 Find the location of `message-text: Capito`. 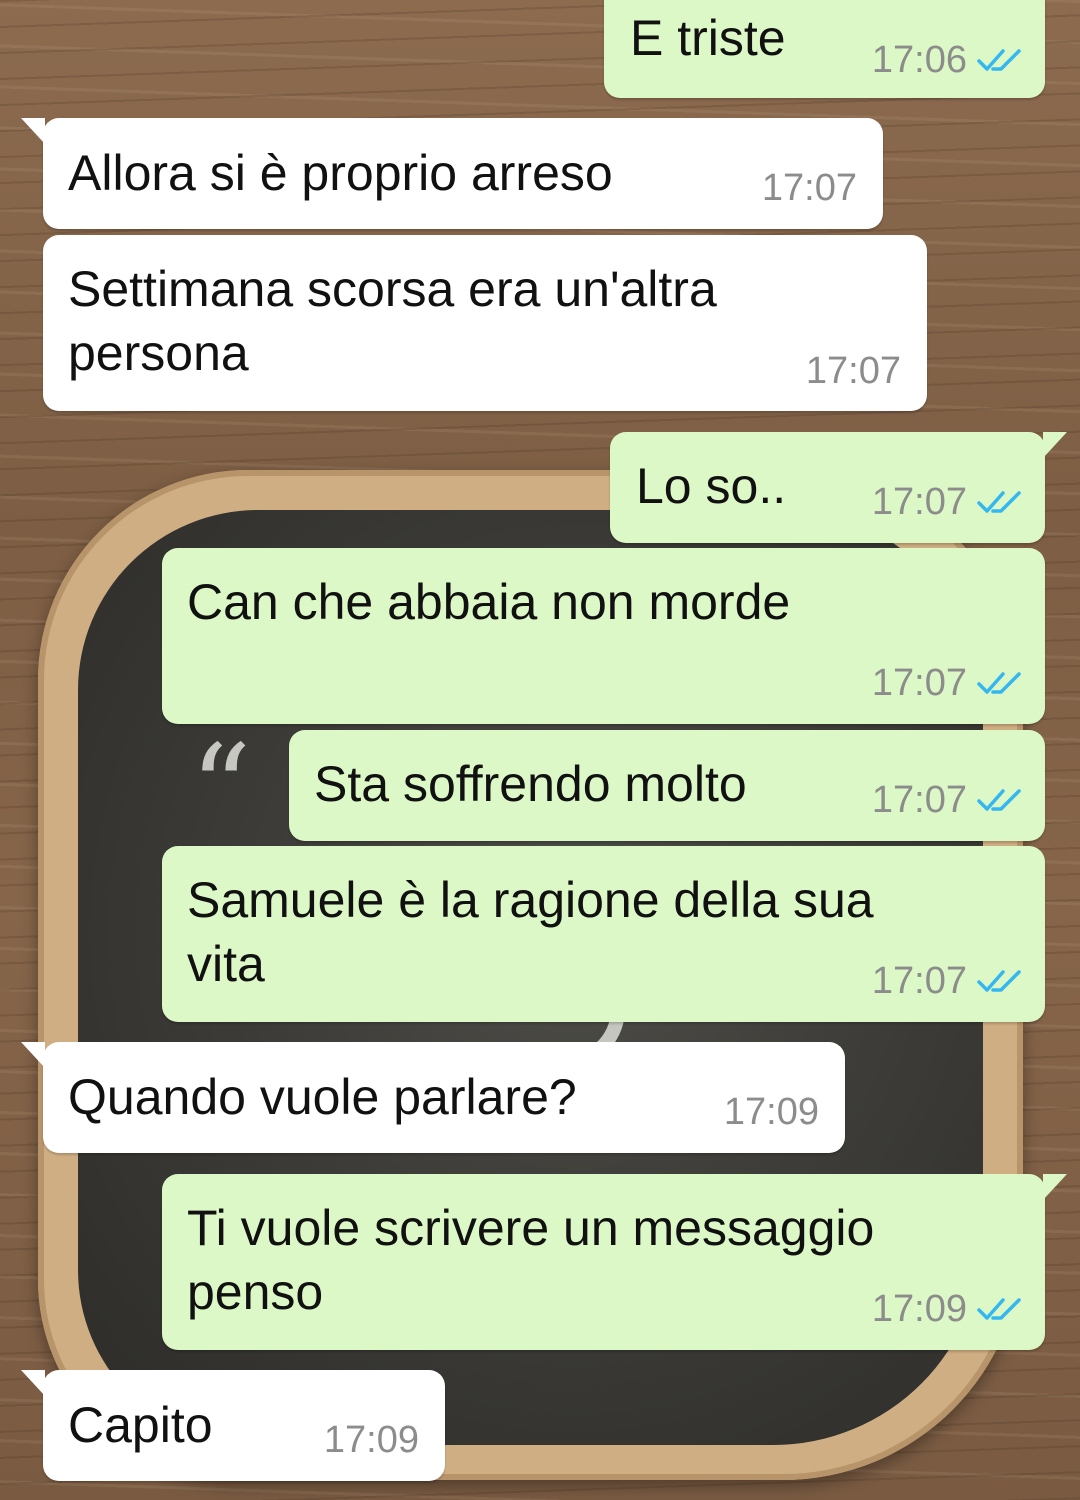

message-text: Capito is located at coordinates (140, 1425).